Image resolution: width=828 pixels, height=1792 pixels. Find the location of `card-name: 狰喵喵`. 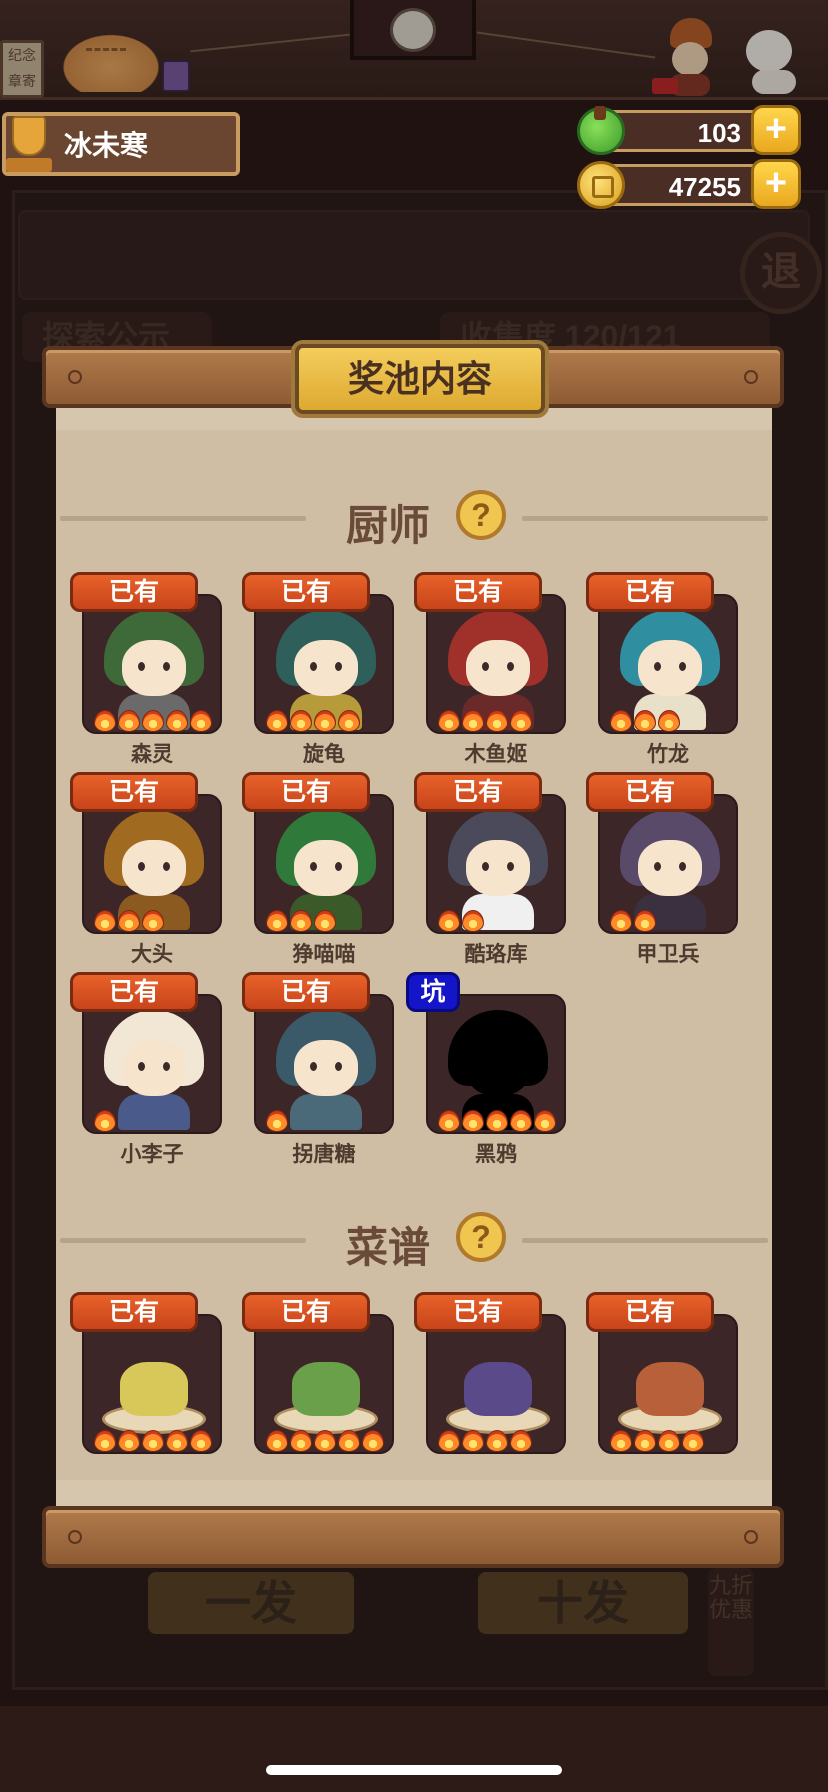

card-name: 狰喵喵 is located at coordinates (324, 954).